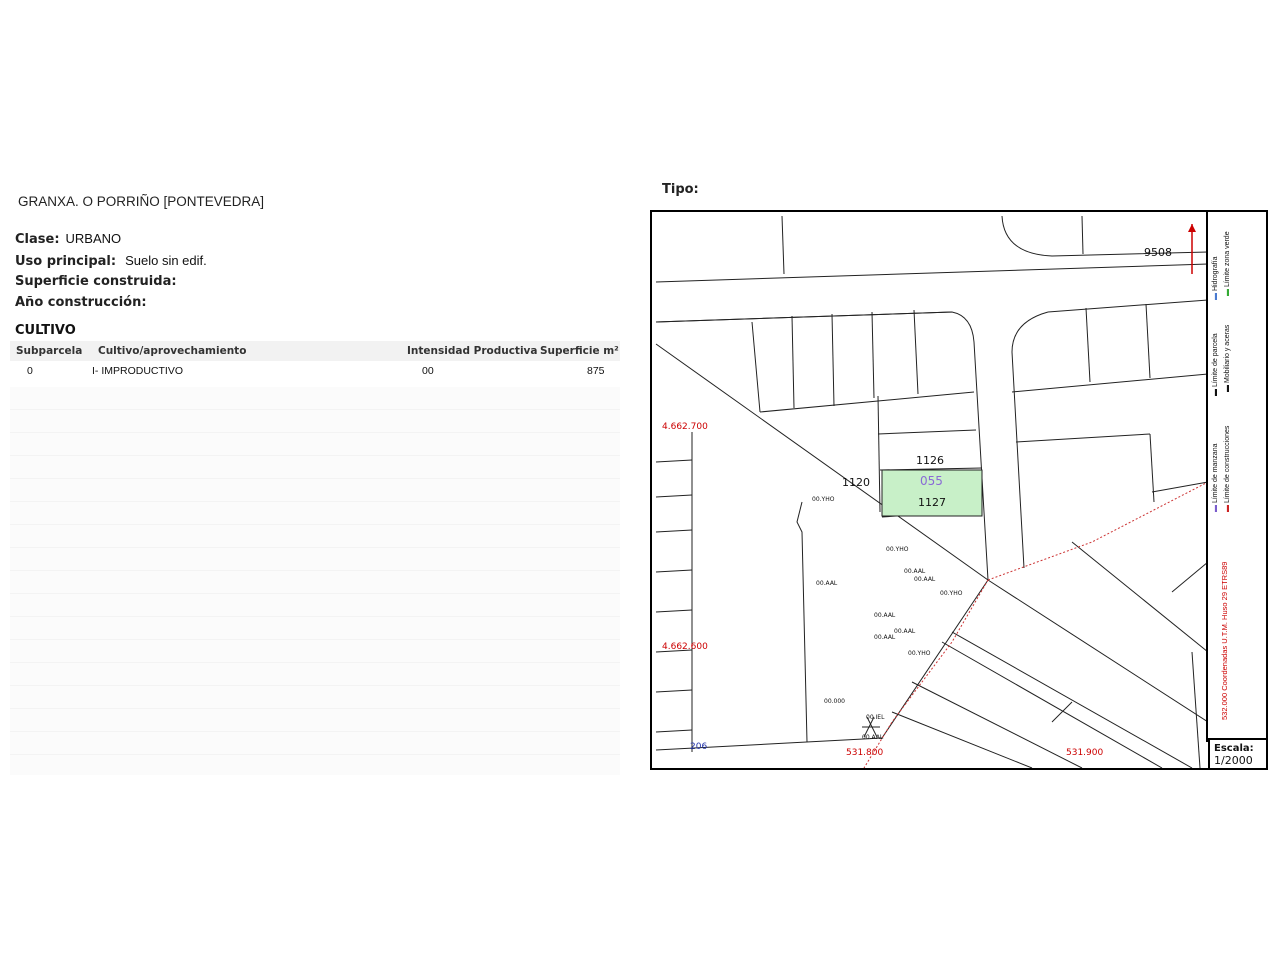 This screenshot has height=960, width=1280. Describe the element at coordinates (685, 647) in the screenshot. I see `coordinate-label: 4.662.600` at that location.